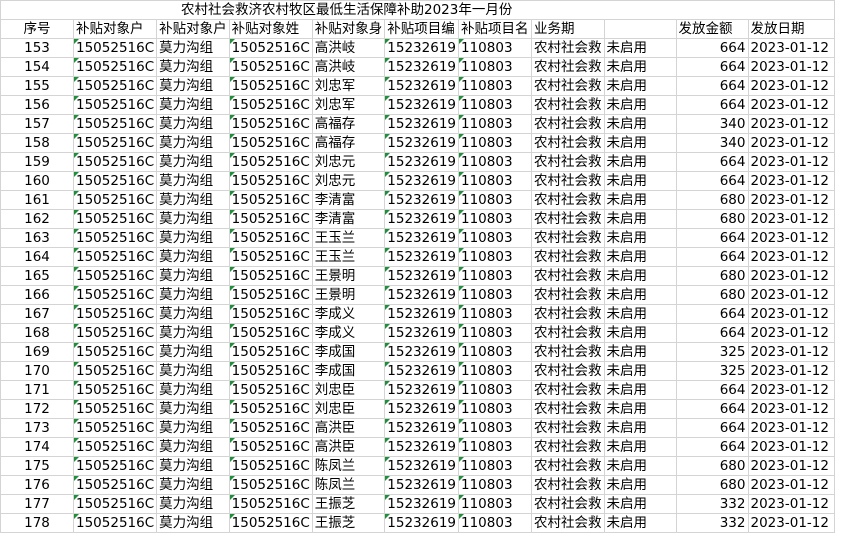 The image size is (865, 533). What do you see at coordinates (37, 485) in the screenshot?
I see `cell-seq: 176` at bounding box center [37, 485].